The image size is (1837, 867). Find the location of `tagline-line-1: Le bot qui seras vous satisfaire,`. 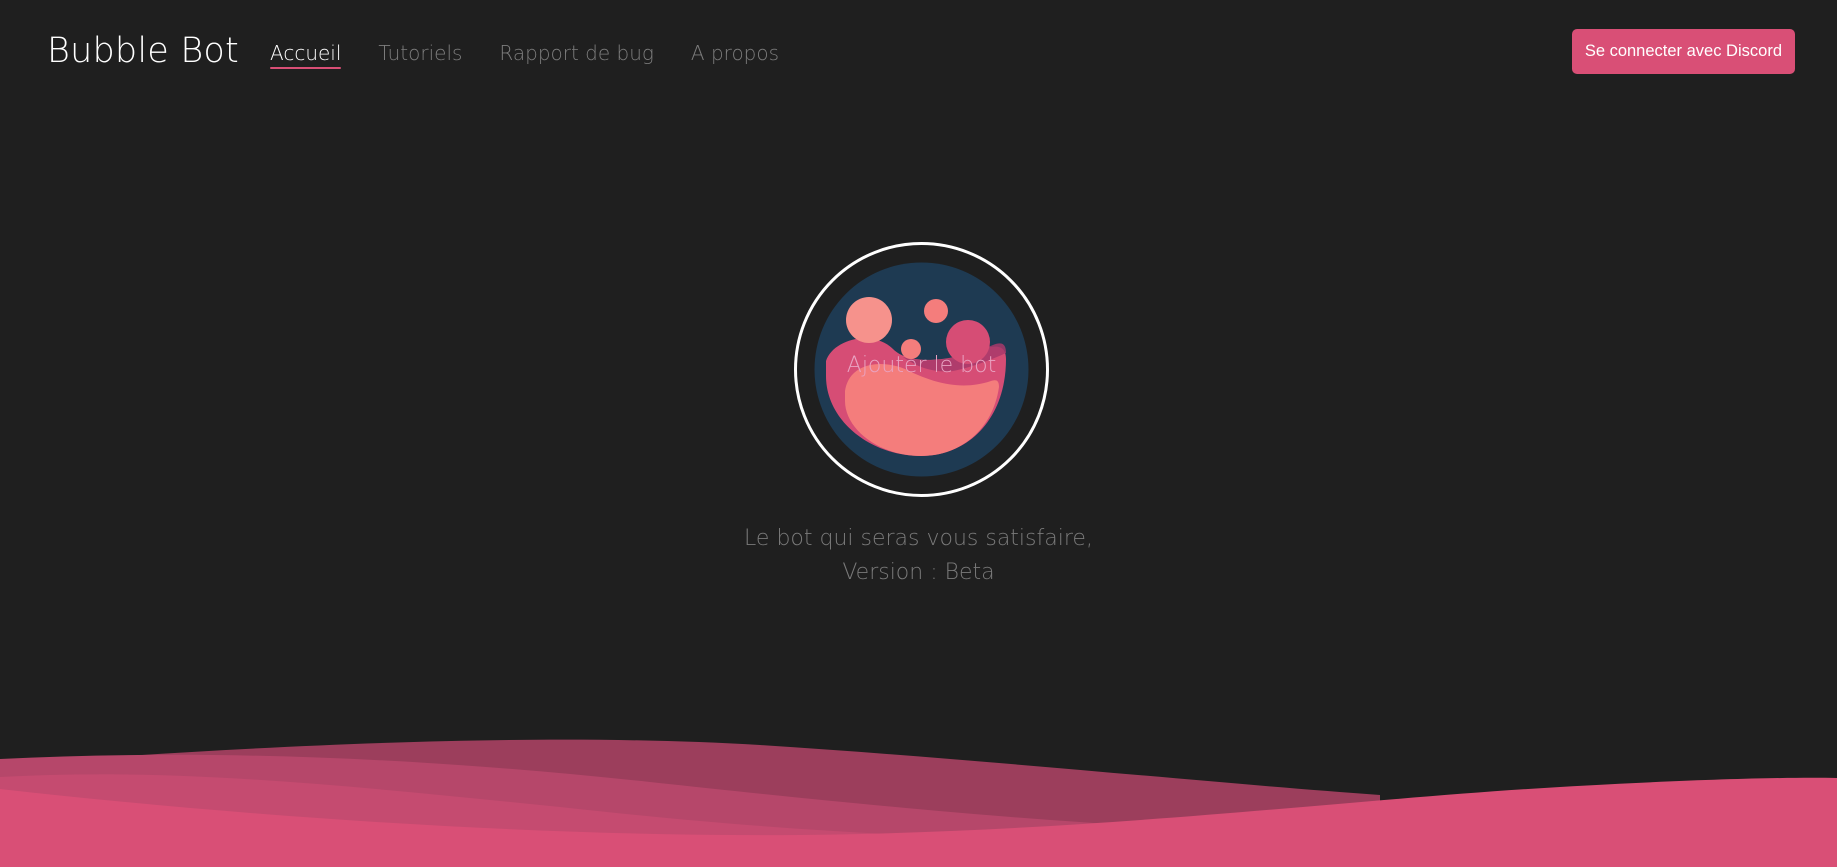

tagline-line-1: Le bot qui seras vous satisfaire, is located at coordinates (918, 538).